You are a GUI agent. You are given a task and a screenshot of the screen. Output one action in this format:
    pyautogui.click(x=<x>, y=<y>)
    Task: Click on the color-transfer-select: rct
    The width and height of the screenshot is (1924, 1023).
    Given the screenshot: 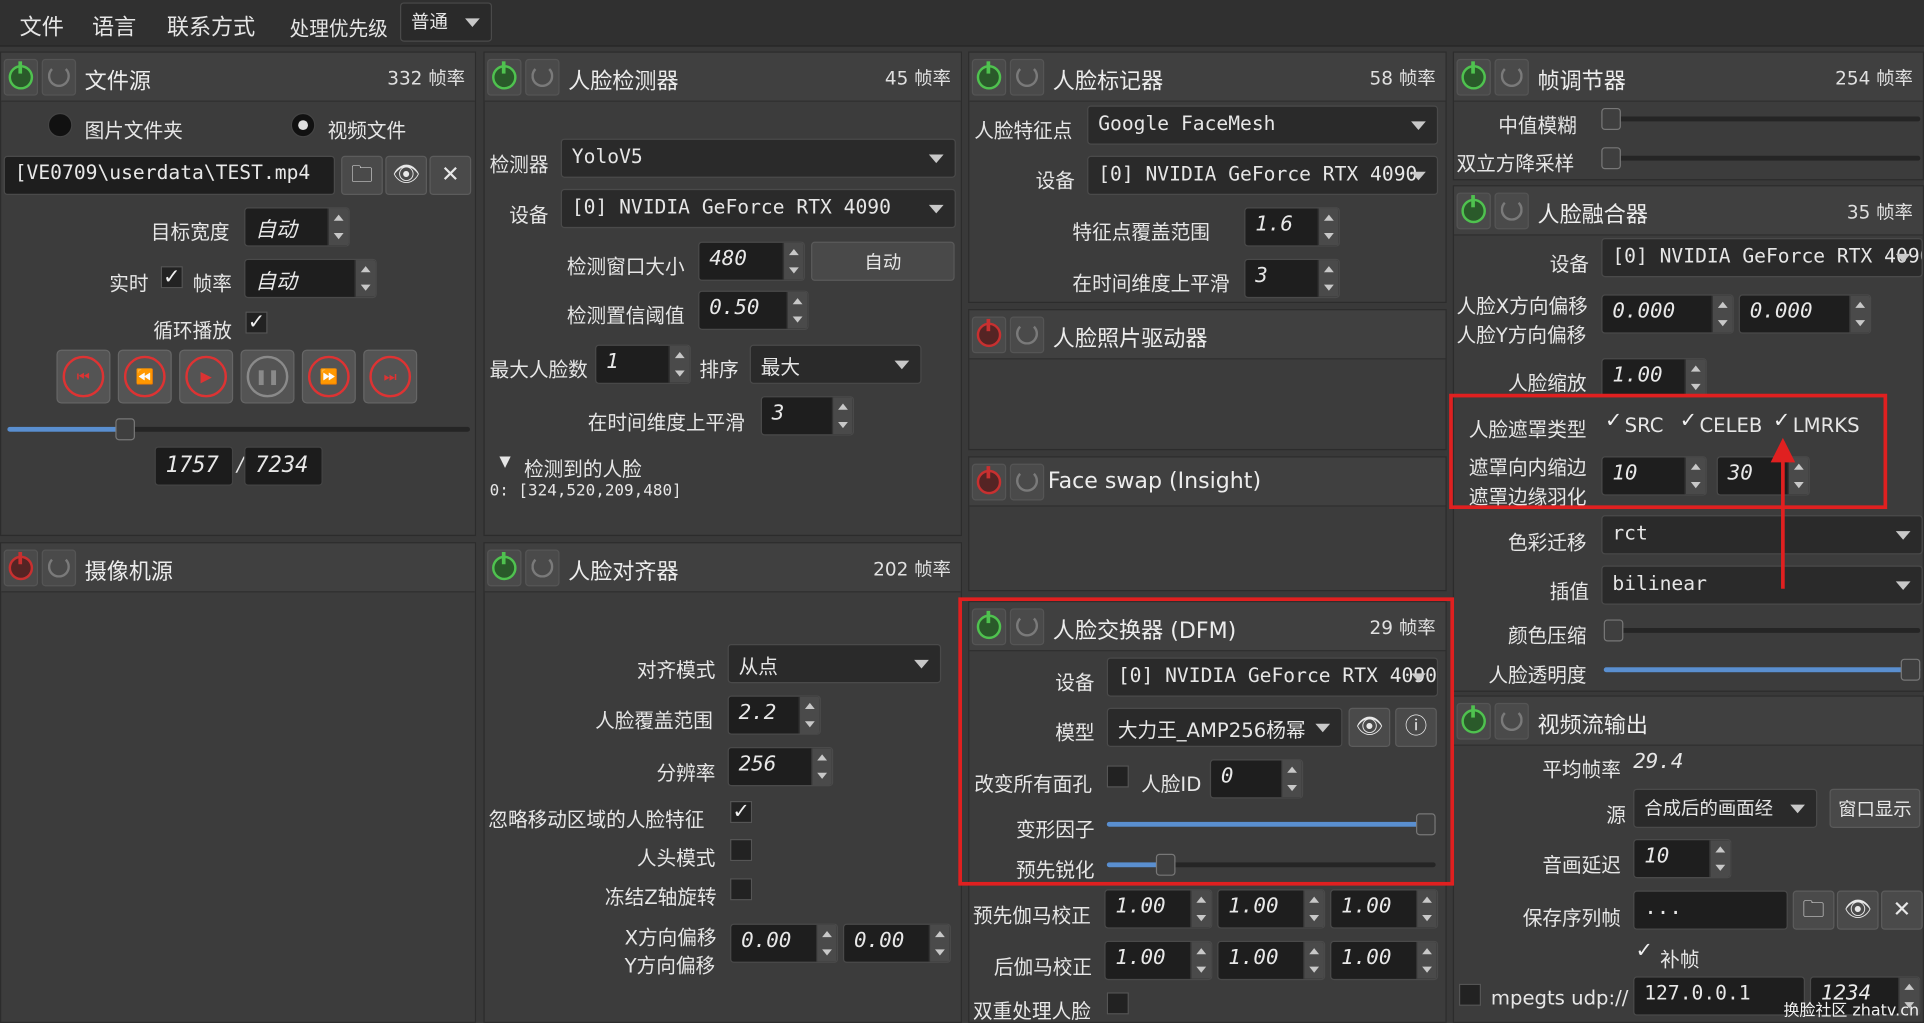 What is the action you would take?
    pyautogui.click(x=1762, y=535)
    